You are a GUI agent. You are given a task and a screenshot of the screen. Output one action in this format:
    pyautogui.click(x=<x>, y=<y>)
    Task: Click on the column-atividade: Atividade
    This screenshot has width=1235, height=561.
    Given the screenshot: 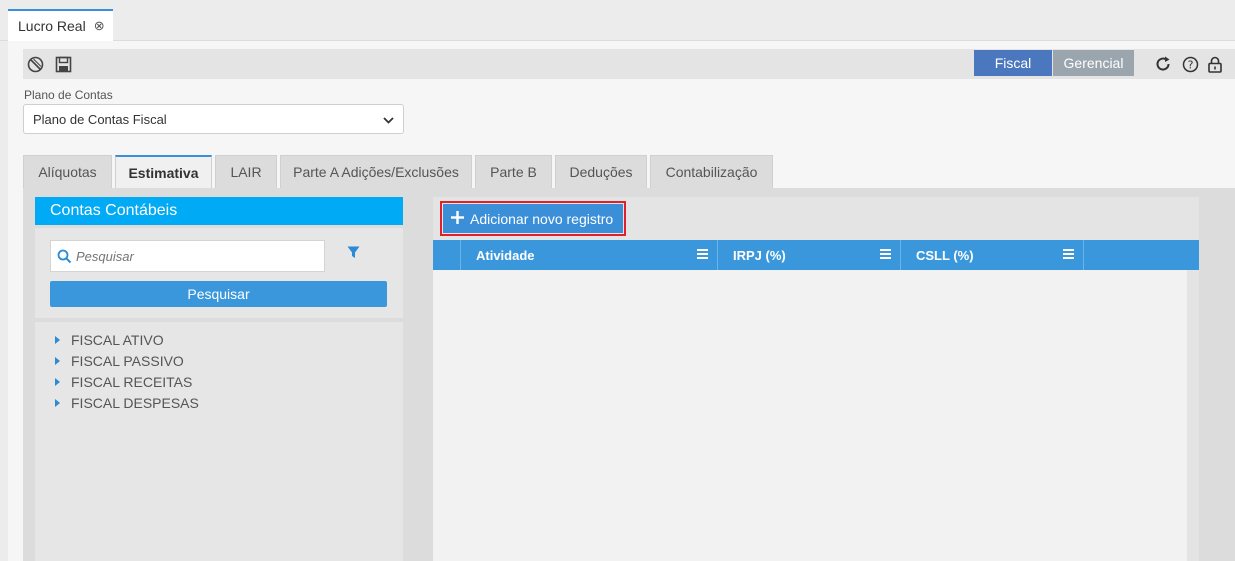 What is the action you would take?
    pyautogui.click(x=589, y=255)
    